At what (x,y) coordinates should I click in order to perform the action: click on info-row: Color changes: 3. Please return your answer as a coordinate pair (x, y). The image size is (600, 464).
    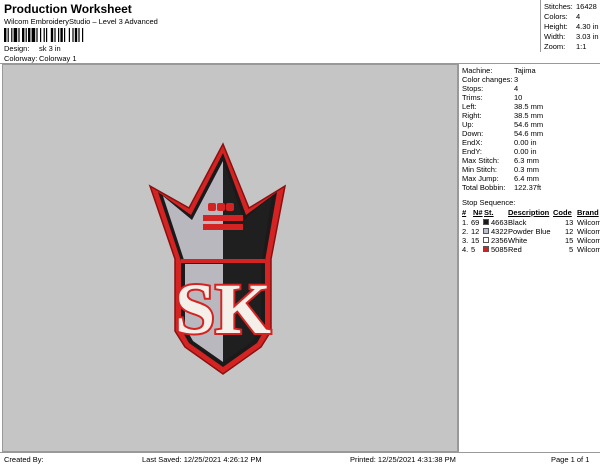
    Looking at the image, I should click on (490, 79).